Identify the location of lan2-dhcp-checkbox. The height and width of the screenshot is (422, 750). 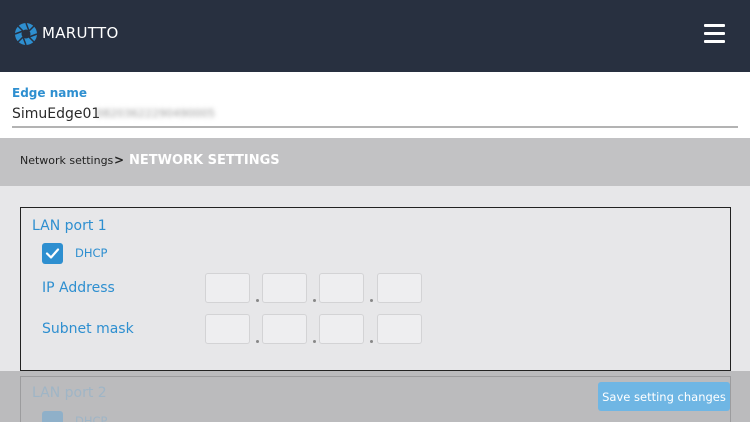
(52, 416).